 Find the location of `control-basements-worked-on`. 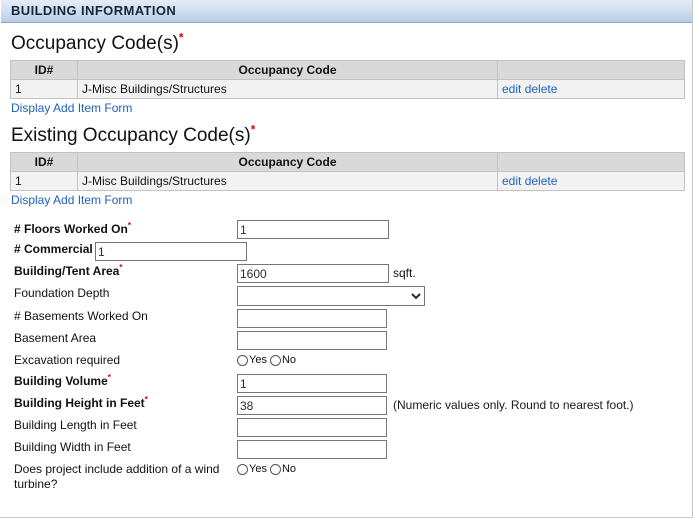

control-basements-worked-on is located at coordinates (460, 318).